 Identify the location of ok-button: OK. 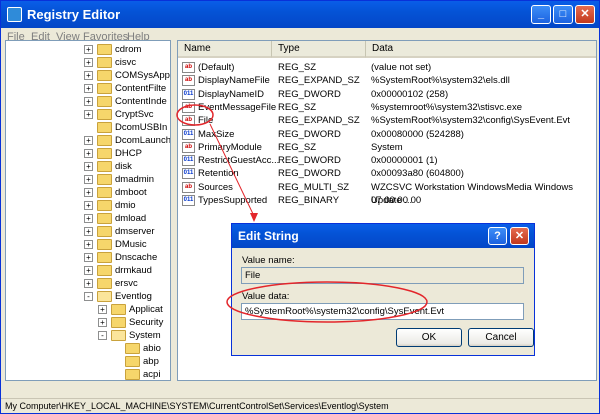
(429, 337).